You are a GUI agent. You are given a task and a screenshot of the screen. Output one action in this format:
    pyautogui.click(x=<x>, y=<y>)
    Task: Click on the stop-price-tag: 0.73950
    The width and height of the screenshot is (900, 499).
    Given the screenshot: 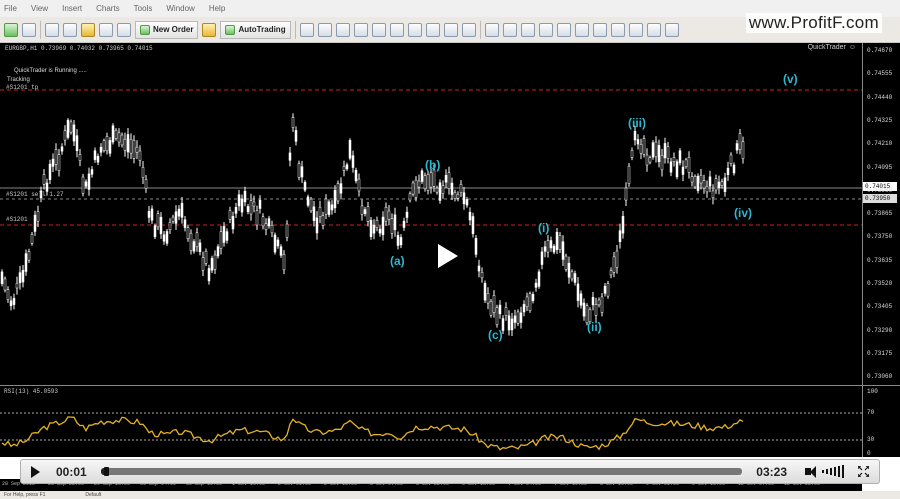 What is the action you would take?
    pyautogui.click(x=880, y=198)
    